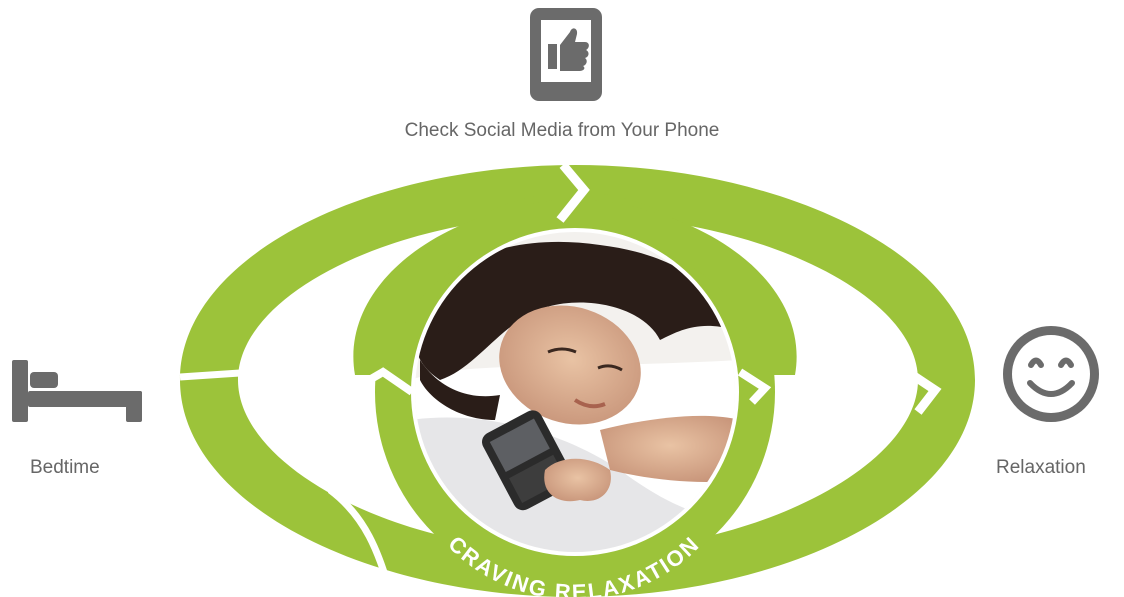 The height and width of the screenshot is (597, 1124). I want to click on left-step-label: Bedtime, so click(65, 467).